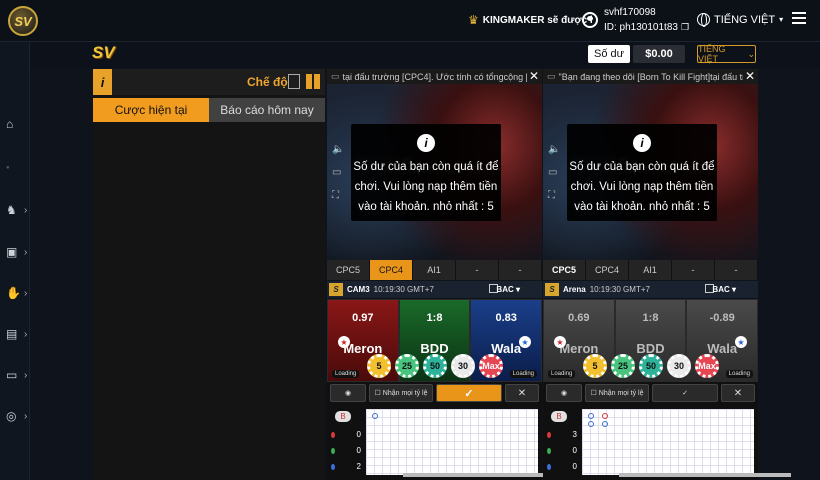  Describe the element at coordinates (574, 289) in the screenshot. I see `camera-name: Arena` at that location.